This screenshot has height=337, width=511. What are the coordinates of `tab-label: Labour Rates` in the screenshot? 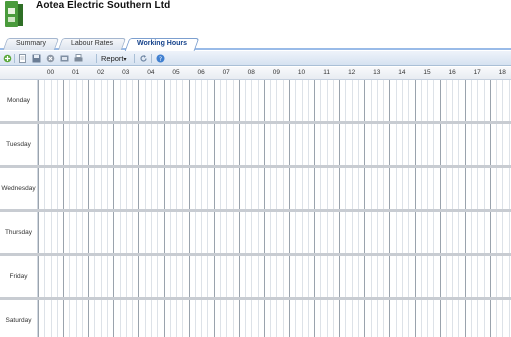 It's located at (92, 43).